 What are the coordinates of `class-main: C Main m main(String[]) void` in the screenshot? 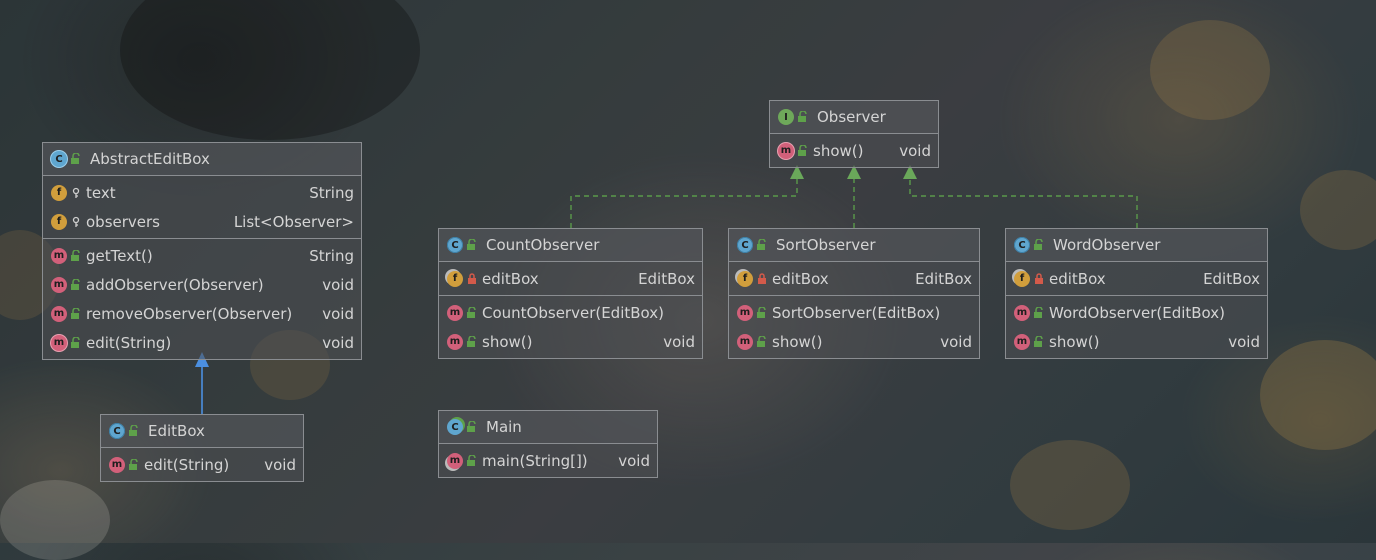 It's located at (548, 444).